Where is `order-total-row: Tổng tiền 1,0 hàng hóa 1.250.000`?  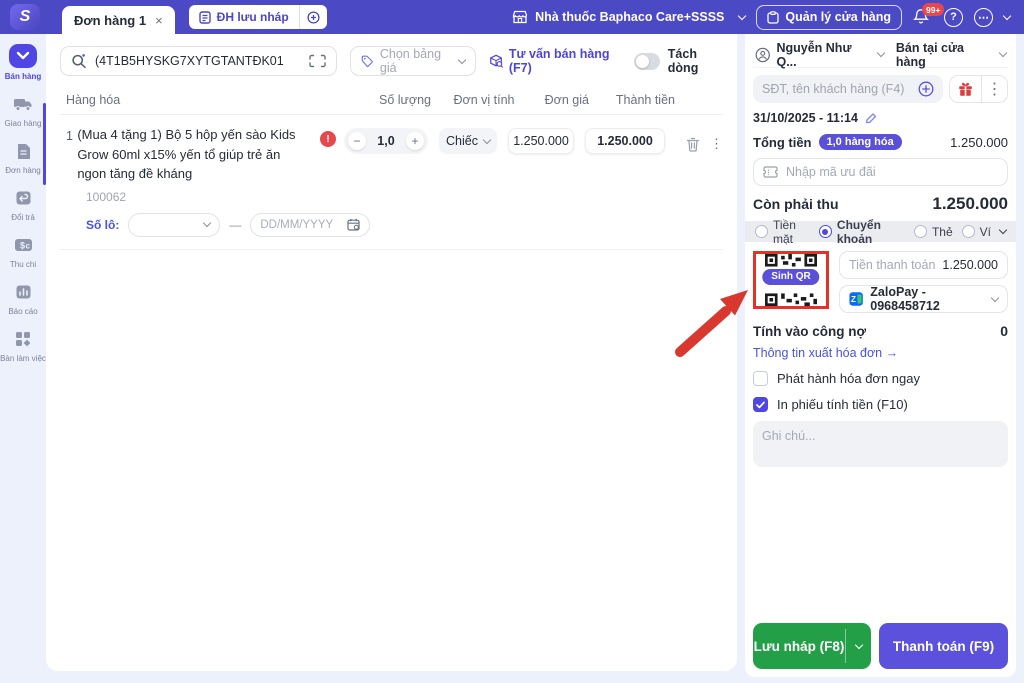 order-total-row: Tổng tiền 1,0 hàng hóa 1.250.000 is located at coordinates (880, 142).